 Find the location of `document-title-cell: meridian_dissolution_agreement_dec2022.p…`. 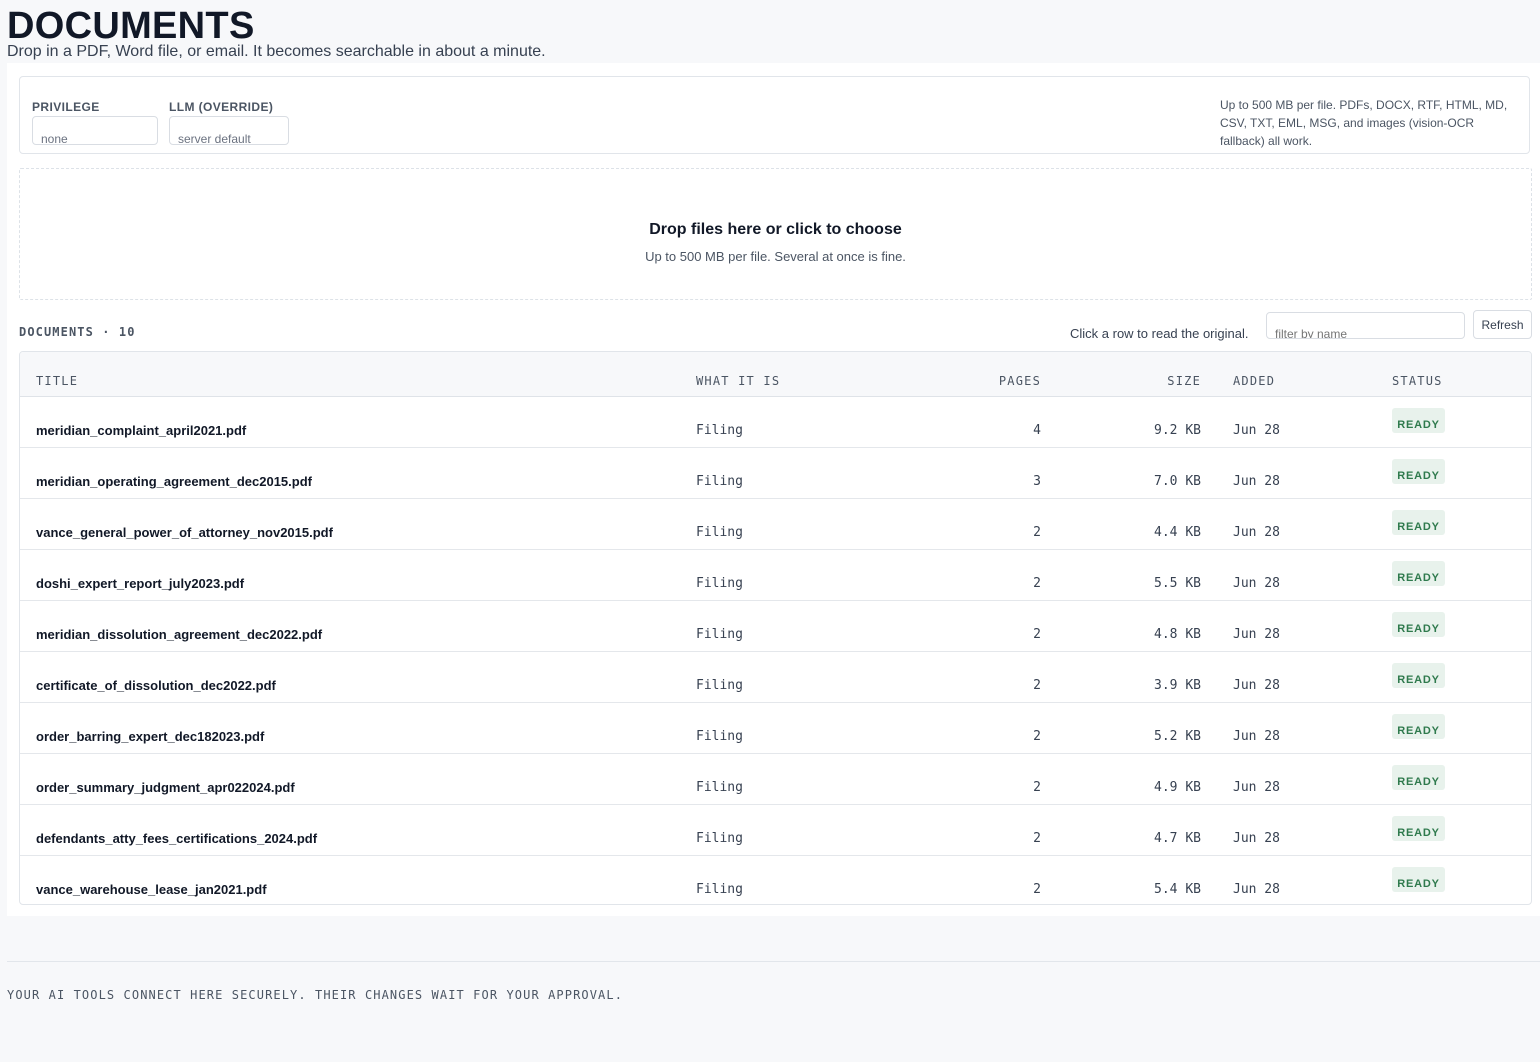

document-title-cell: meridian_dissolution_agreement_dec2022.p… is located at coordinates (358, 626).